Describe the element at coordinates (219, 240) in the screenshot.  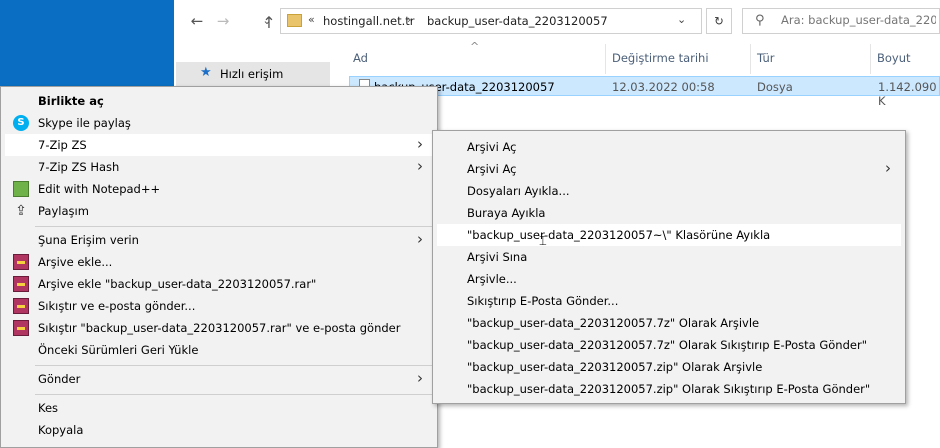
I see `menu-item-give-access: Şuna Erişim verin ›` at that location.